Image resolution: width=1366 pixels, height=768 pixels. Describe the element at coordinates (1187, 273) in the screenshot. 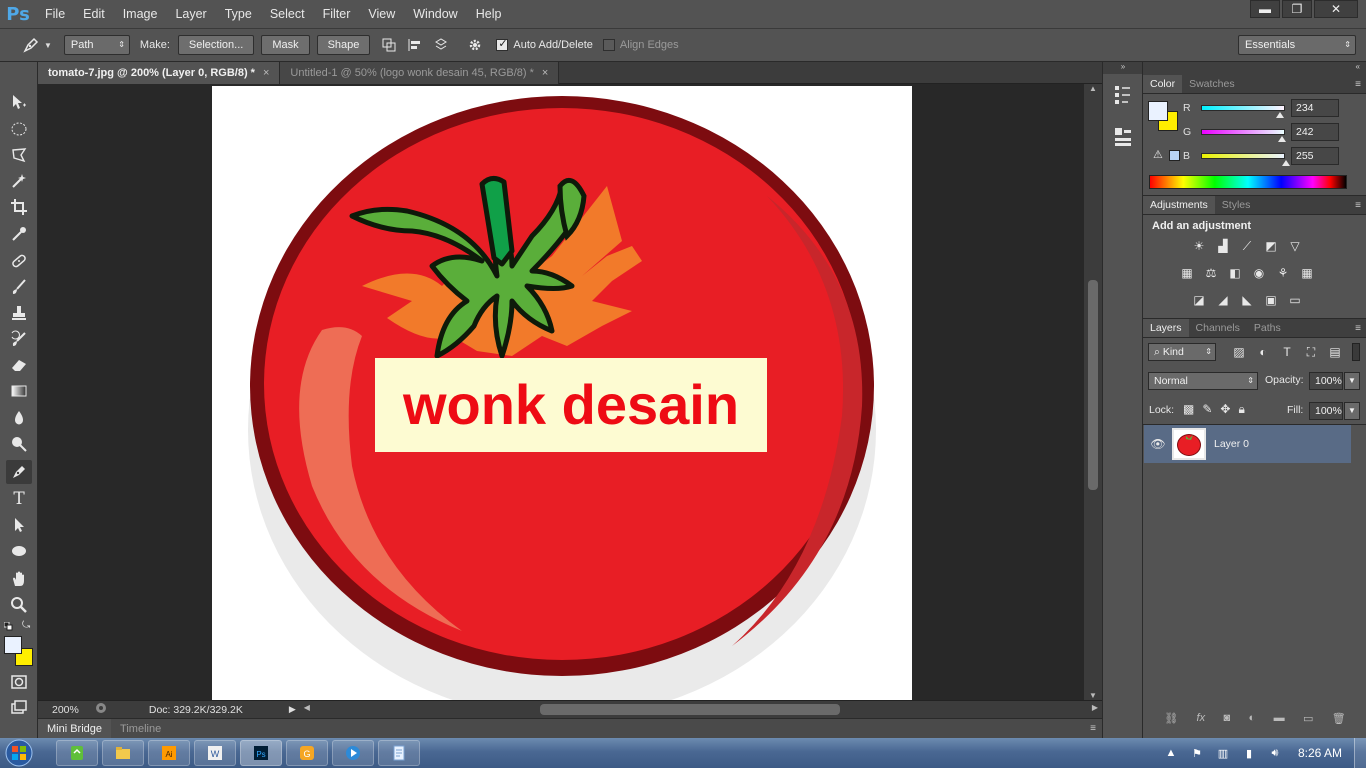

I see `hue-saturation-icon: ▦` at that location.